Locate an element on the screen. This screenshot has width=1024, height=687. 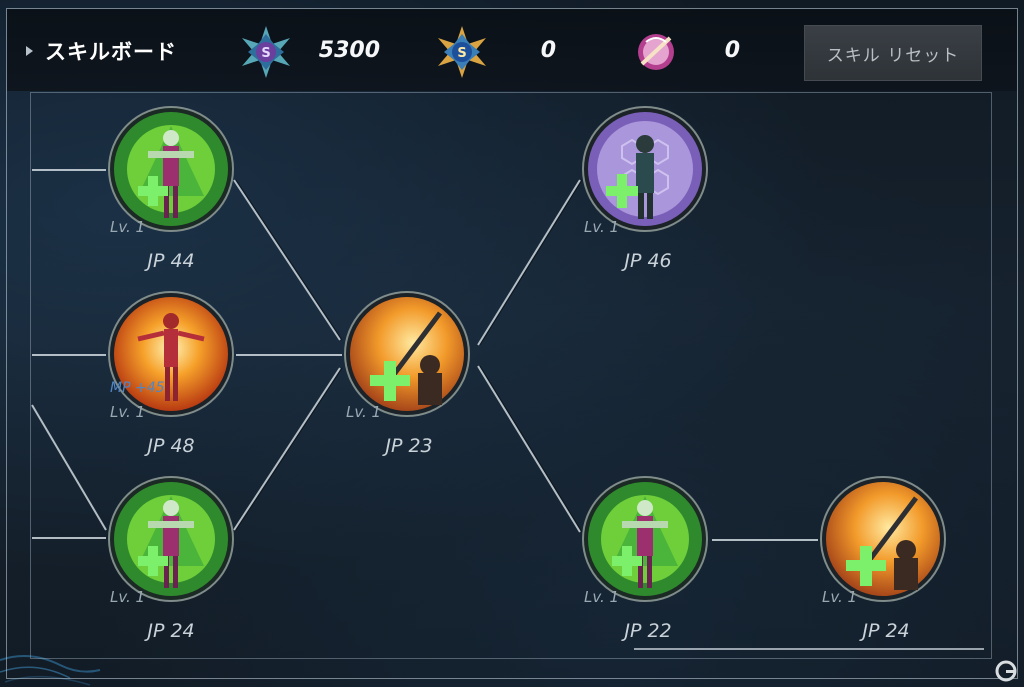
skill-jp-cost: JP 23 is located at coordinates (409, 446).